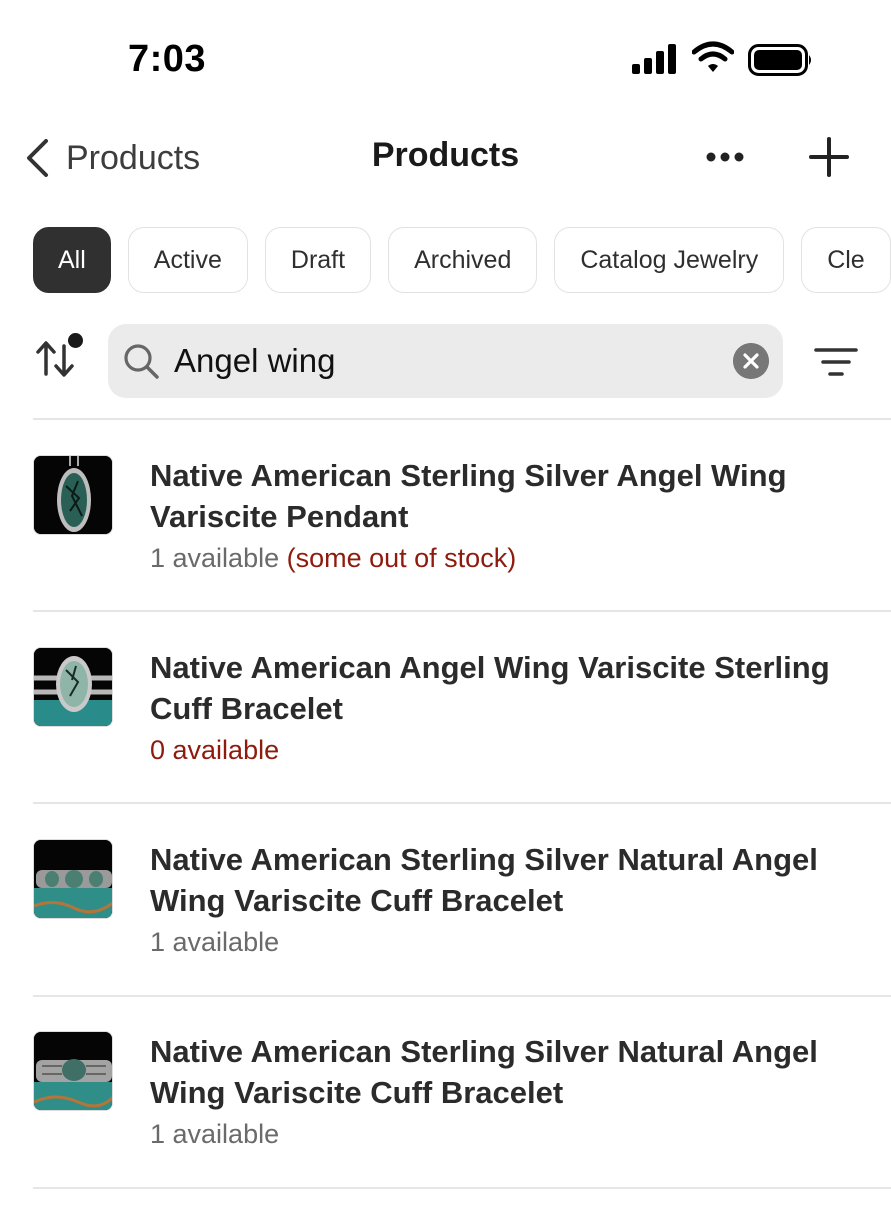  What do you see at coordinates (133, 157) in the screenshot?
I see `back-label: Products` at bounding box center [133, 157].